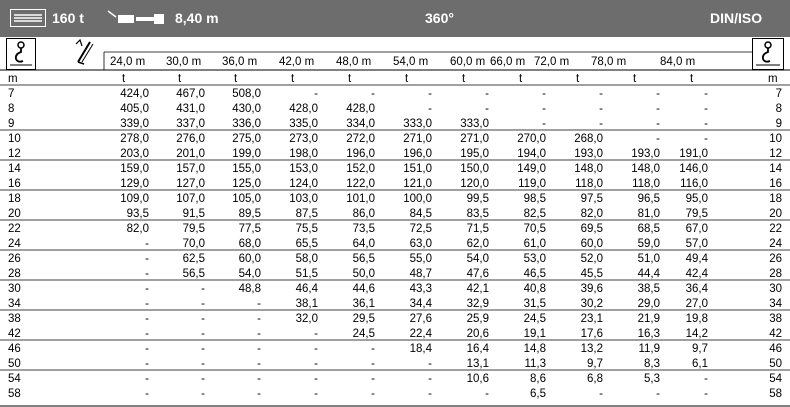  Describe the element at coordinates (534, 274) in the screenshot. I see `load-cell: 46,5` at that location.